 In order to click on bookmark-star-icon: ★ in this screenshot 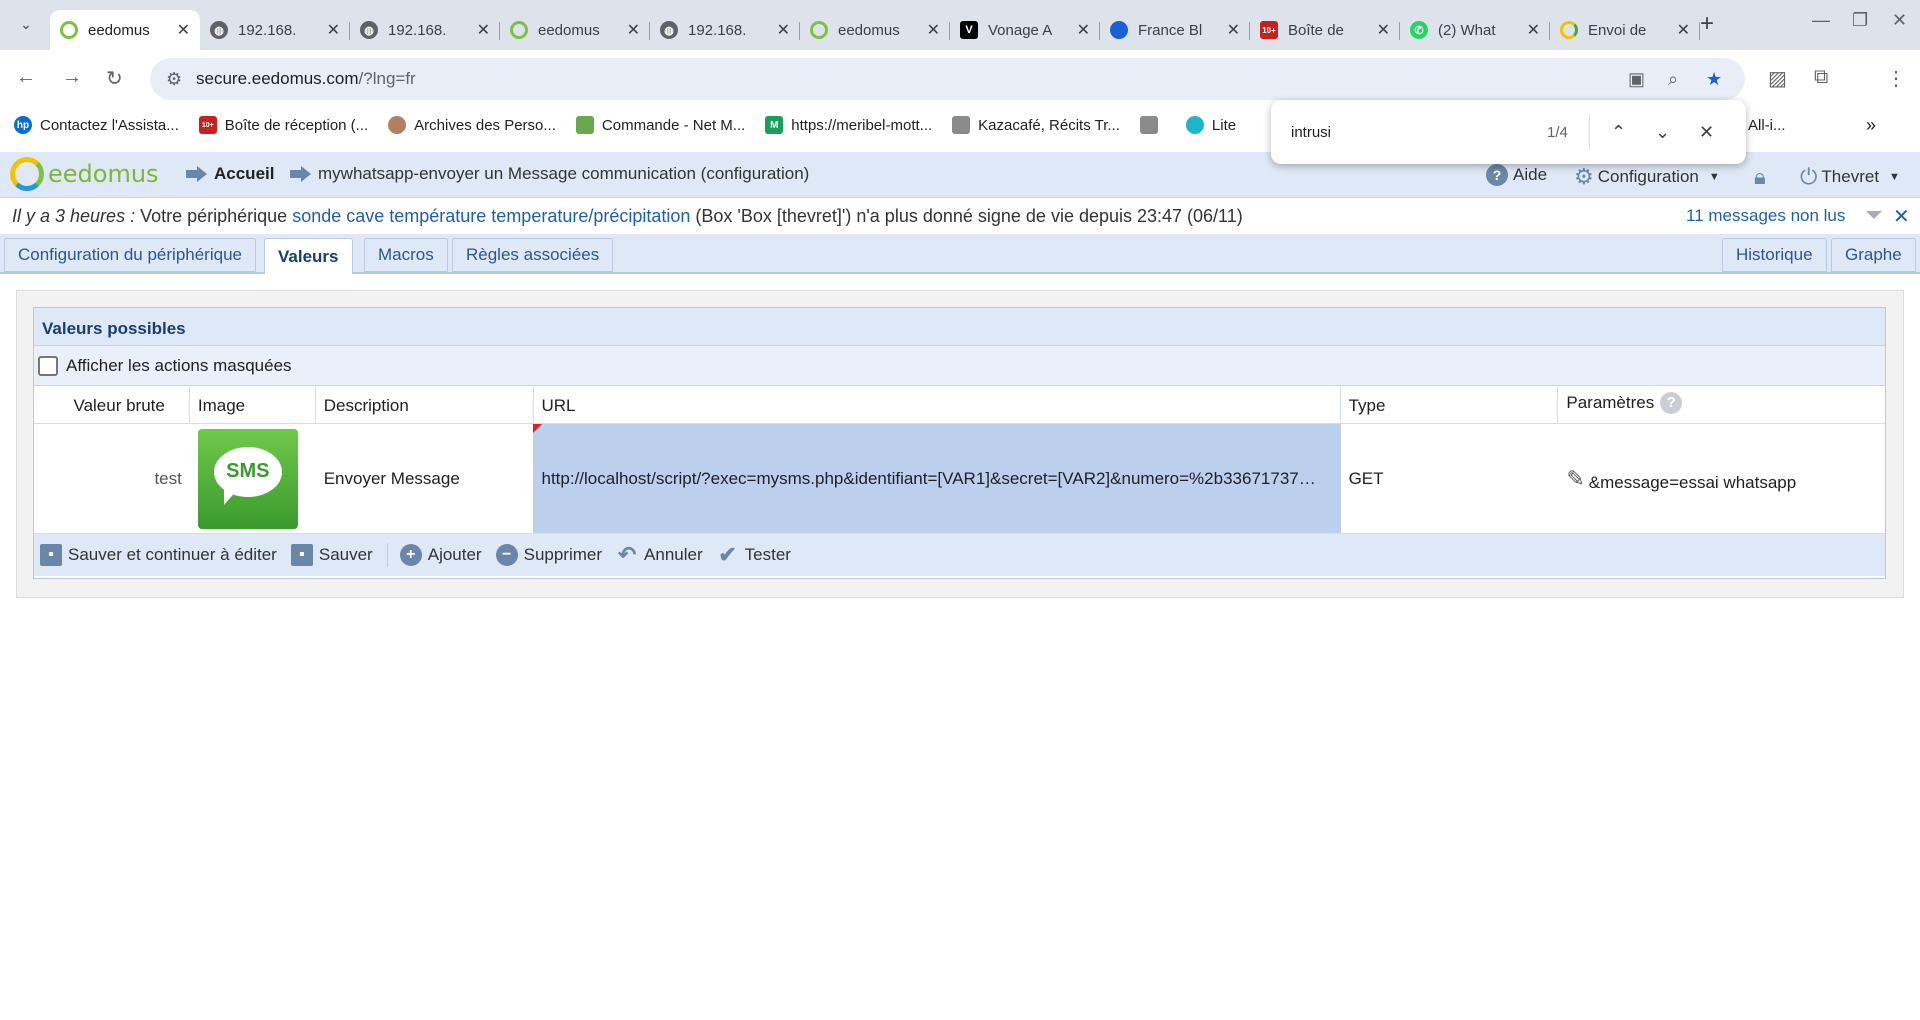, I will do `click(1714, 79)`.